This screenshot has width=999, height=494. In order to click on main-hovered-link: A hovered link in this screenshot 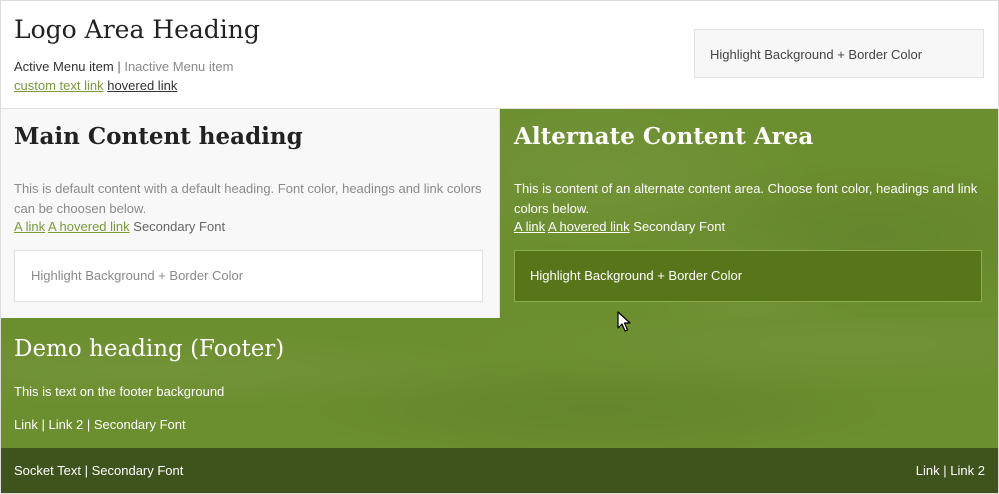, I will do `click(89, 226)`.